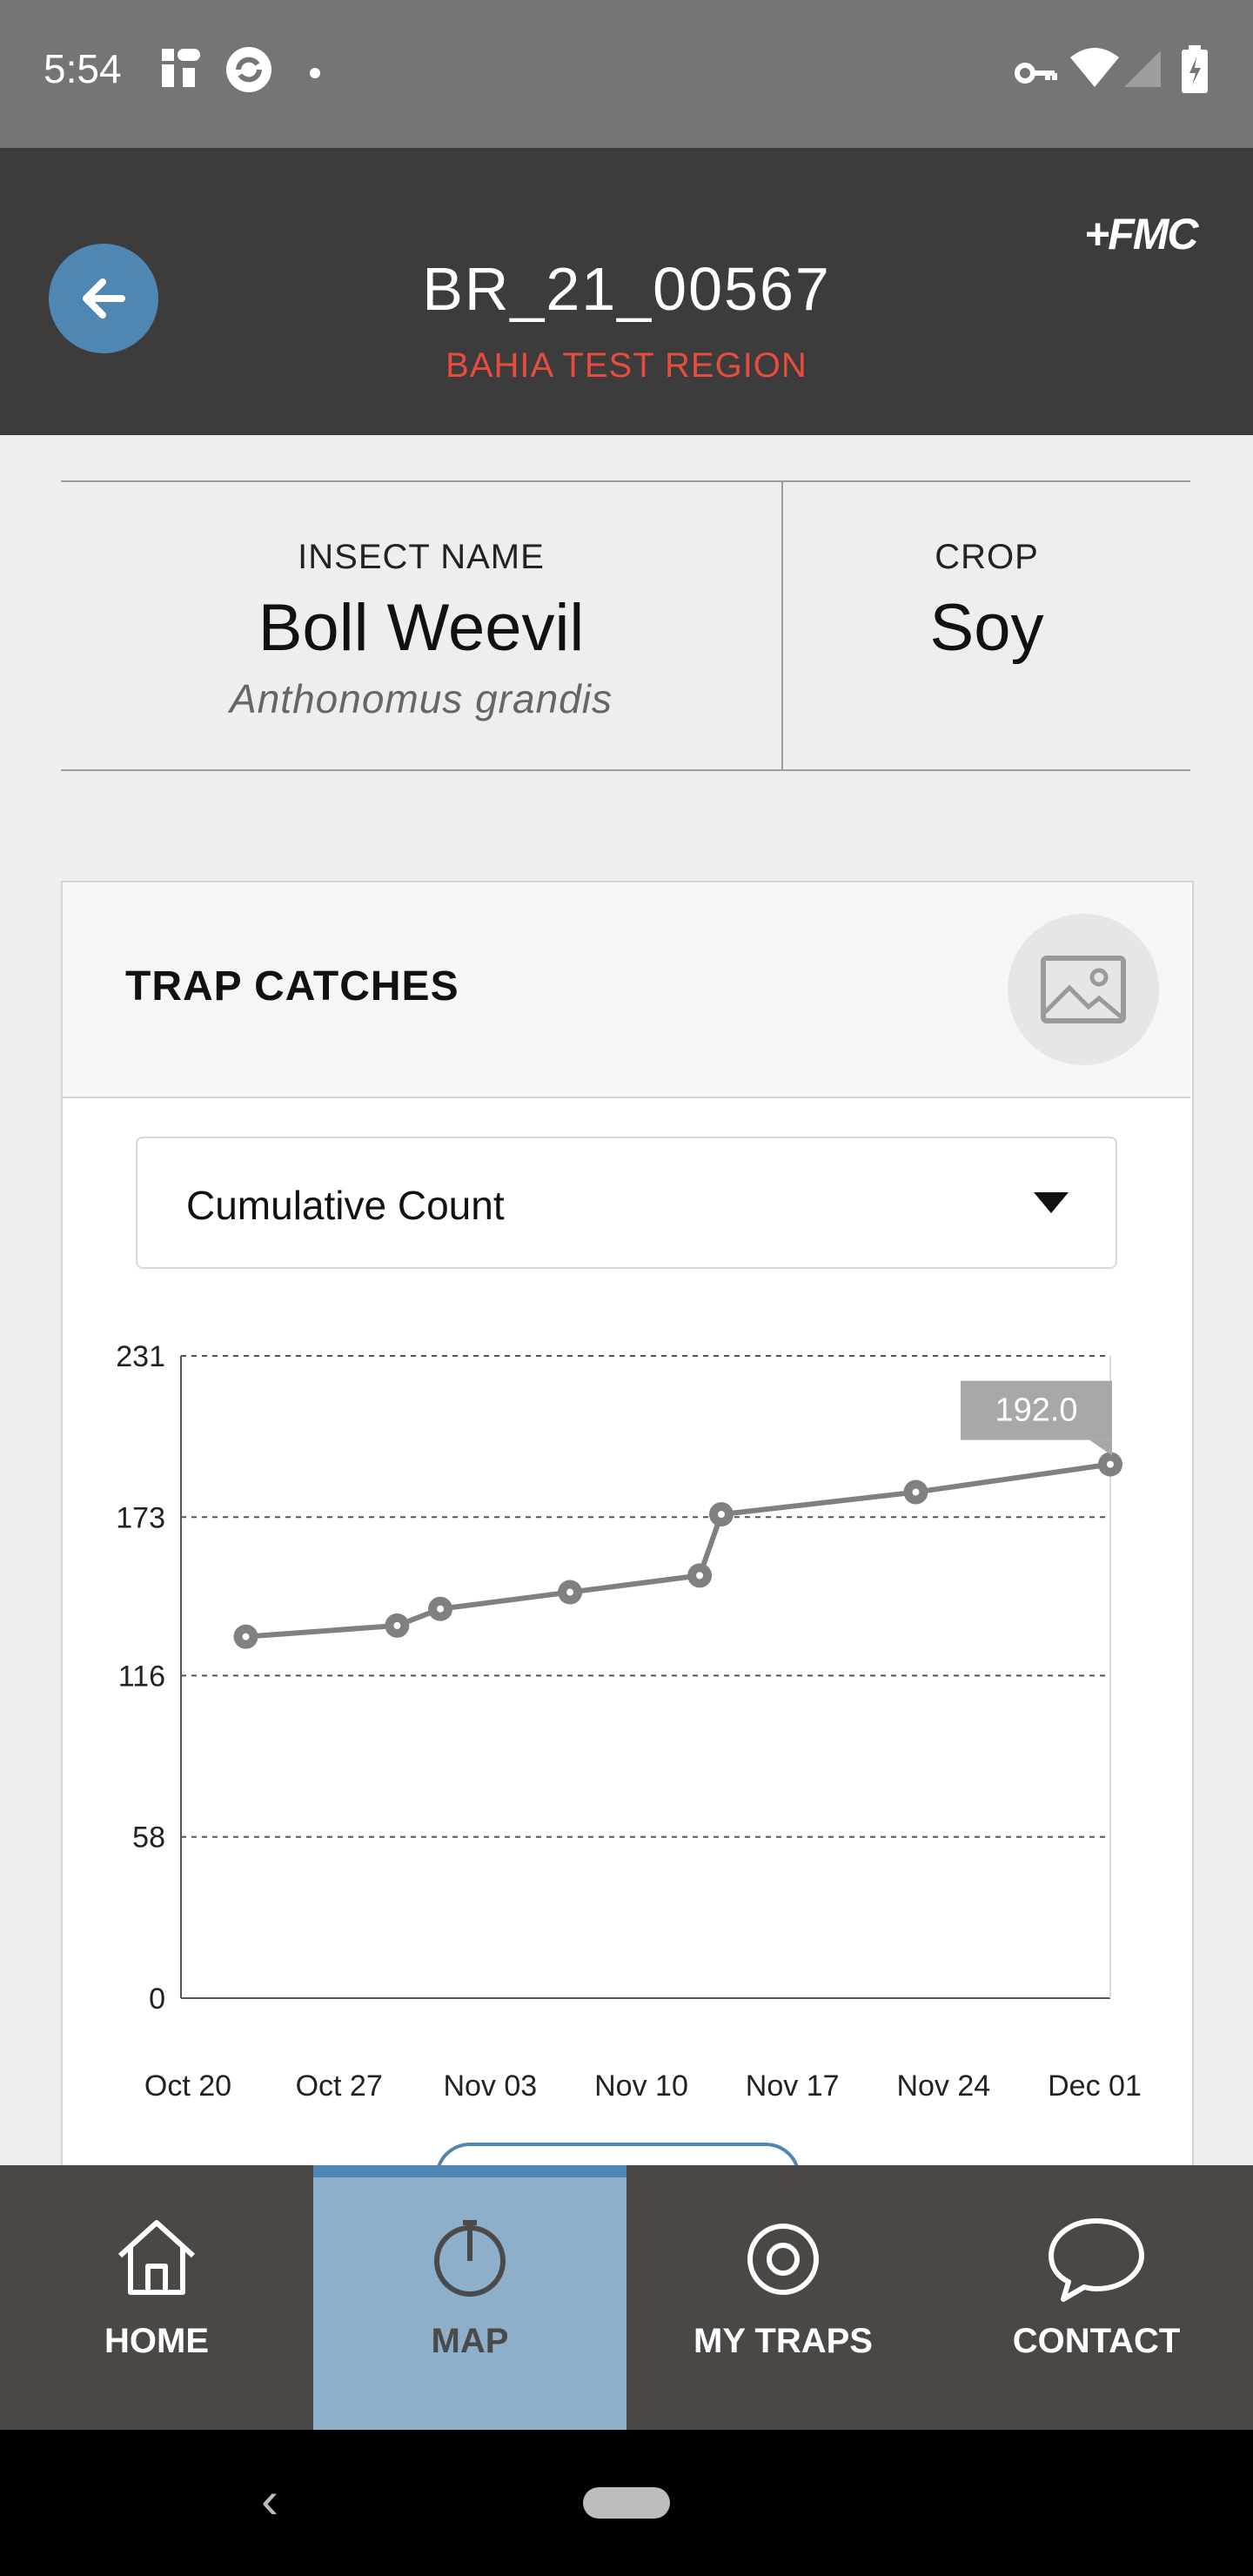 The image size is (1253, 2576). I want to click on caret-down-icon, so click(1051, 1202).